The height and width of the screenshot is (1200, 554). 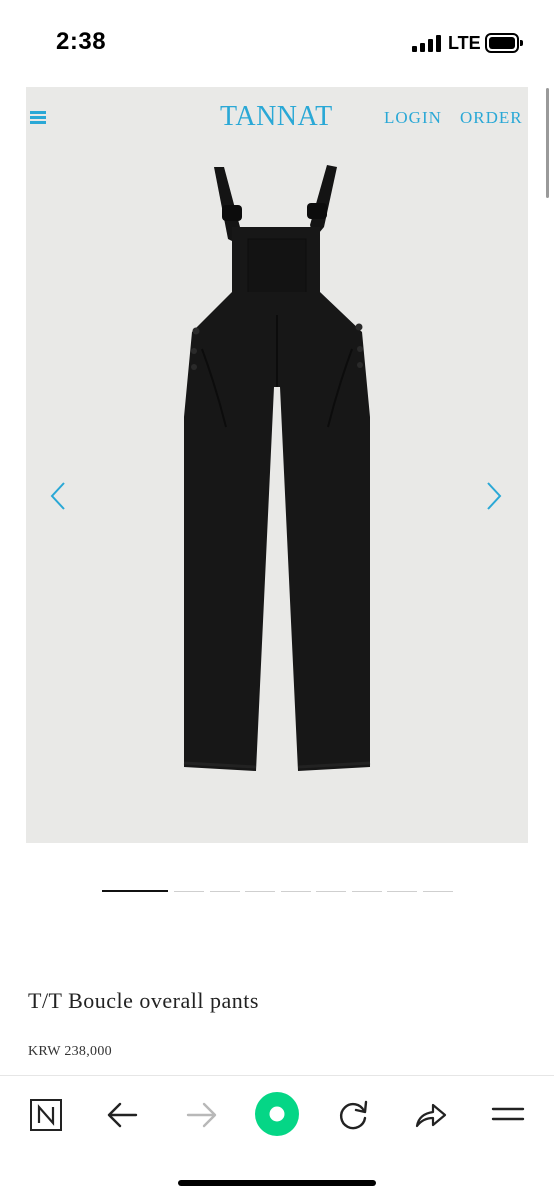 I want to click on naver-n-icon, so click(x=46, y=1115).